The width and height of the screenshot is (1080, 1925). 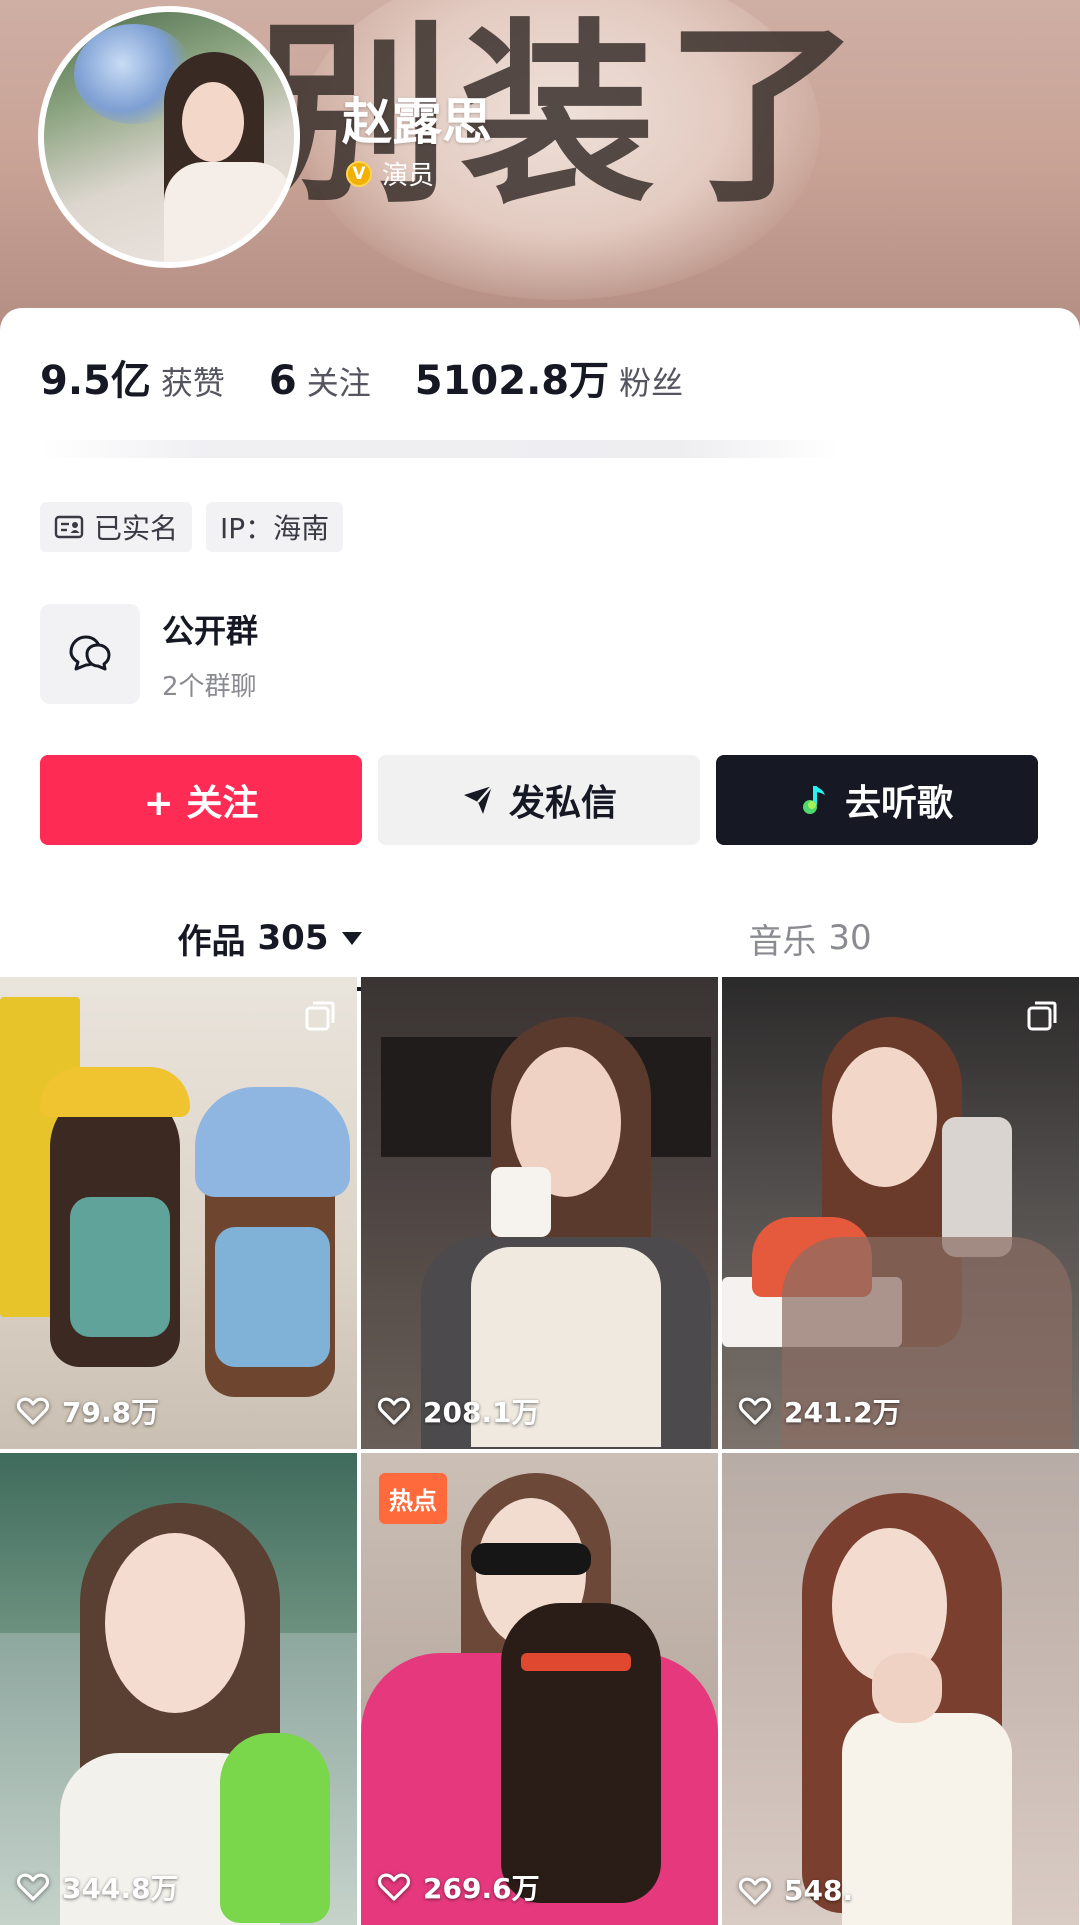 I want to click on like-count: 269.6万, so click(x=458, y=1887).